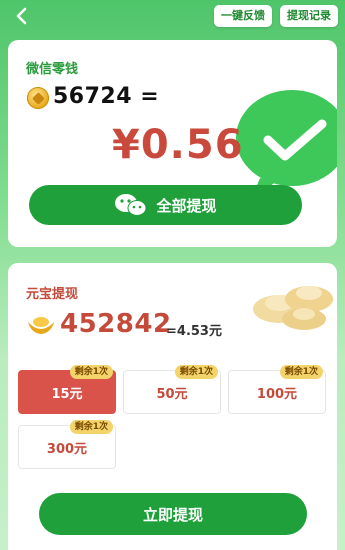 Image resolution: width=345 pixels, height=550 pixels. Describe the element at coordinates (41, 325) in the screenshot. I see `gold-ingot-icon` at that location.